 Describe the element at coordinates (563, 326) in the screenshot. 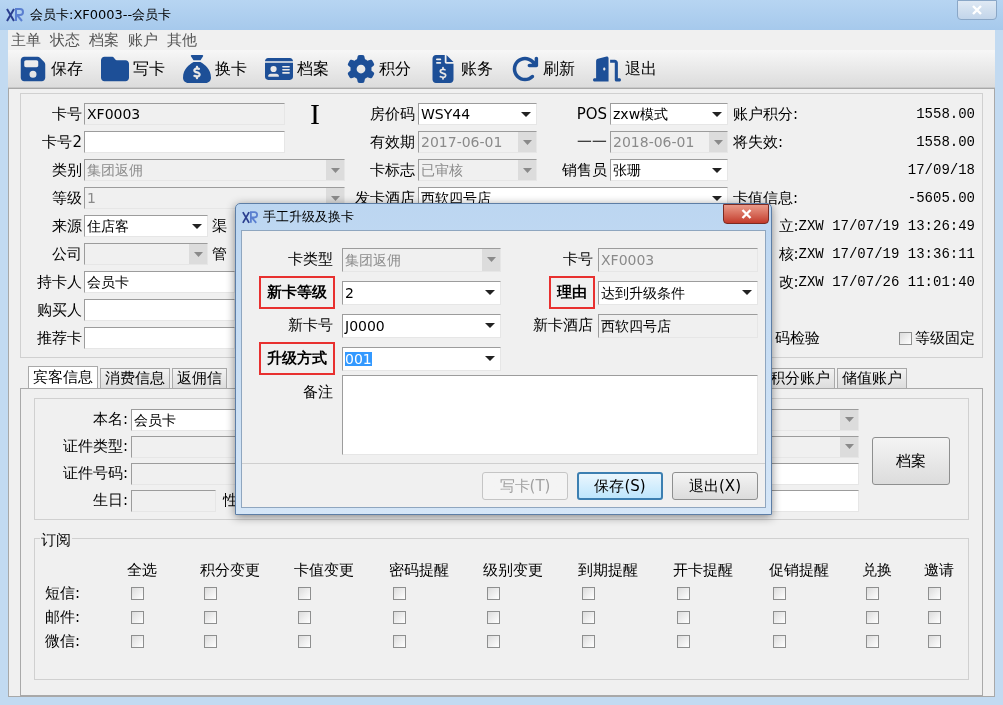

I see `field-label: 新卡酒店` at that location.